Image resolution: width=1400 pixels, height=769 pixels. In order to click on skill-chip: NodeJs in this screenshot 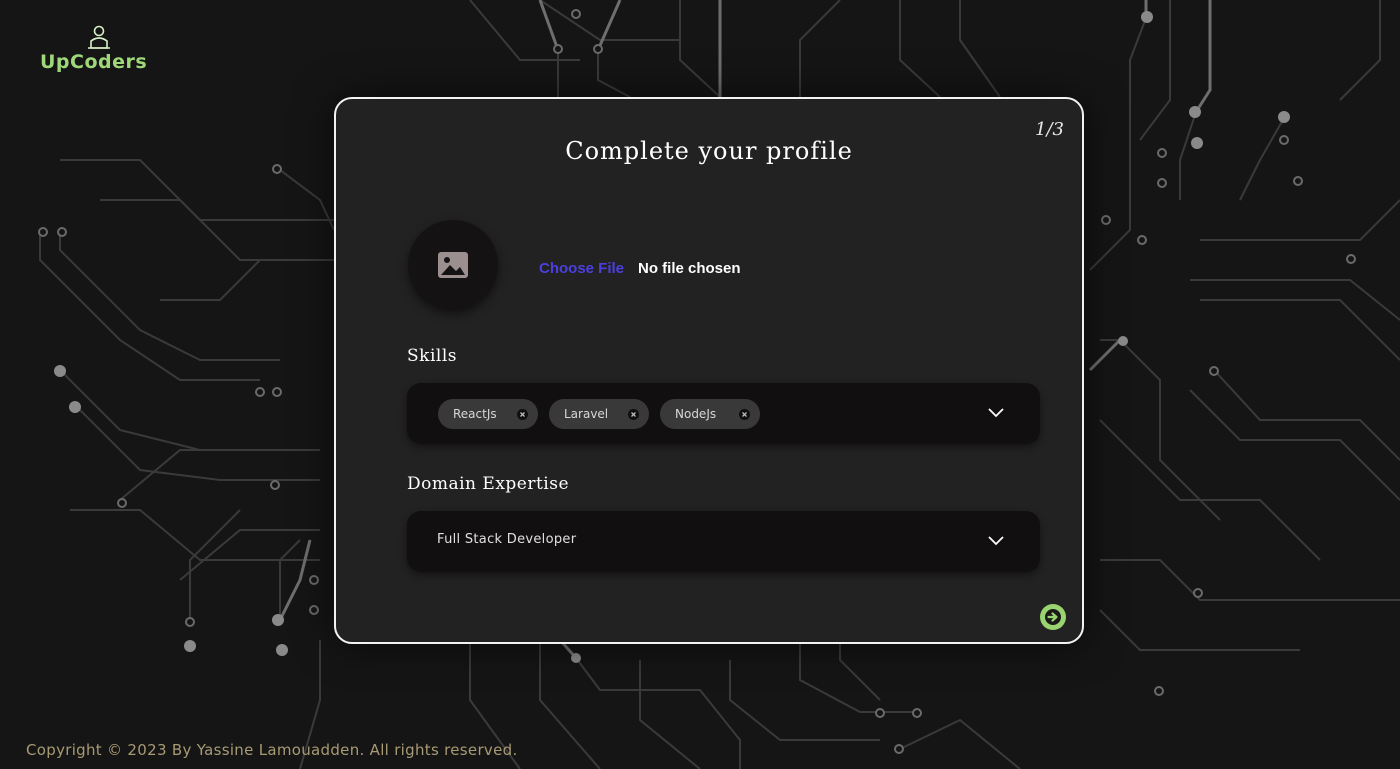, I will do `click(710, 414)`.